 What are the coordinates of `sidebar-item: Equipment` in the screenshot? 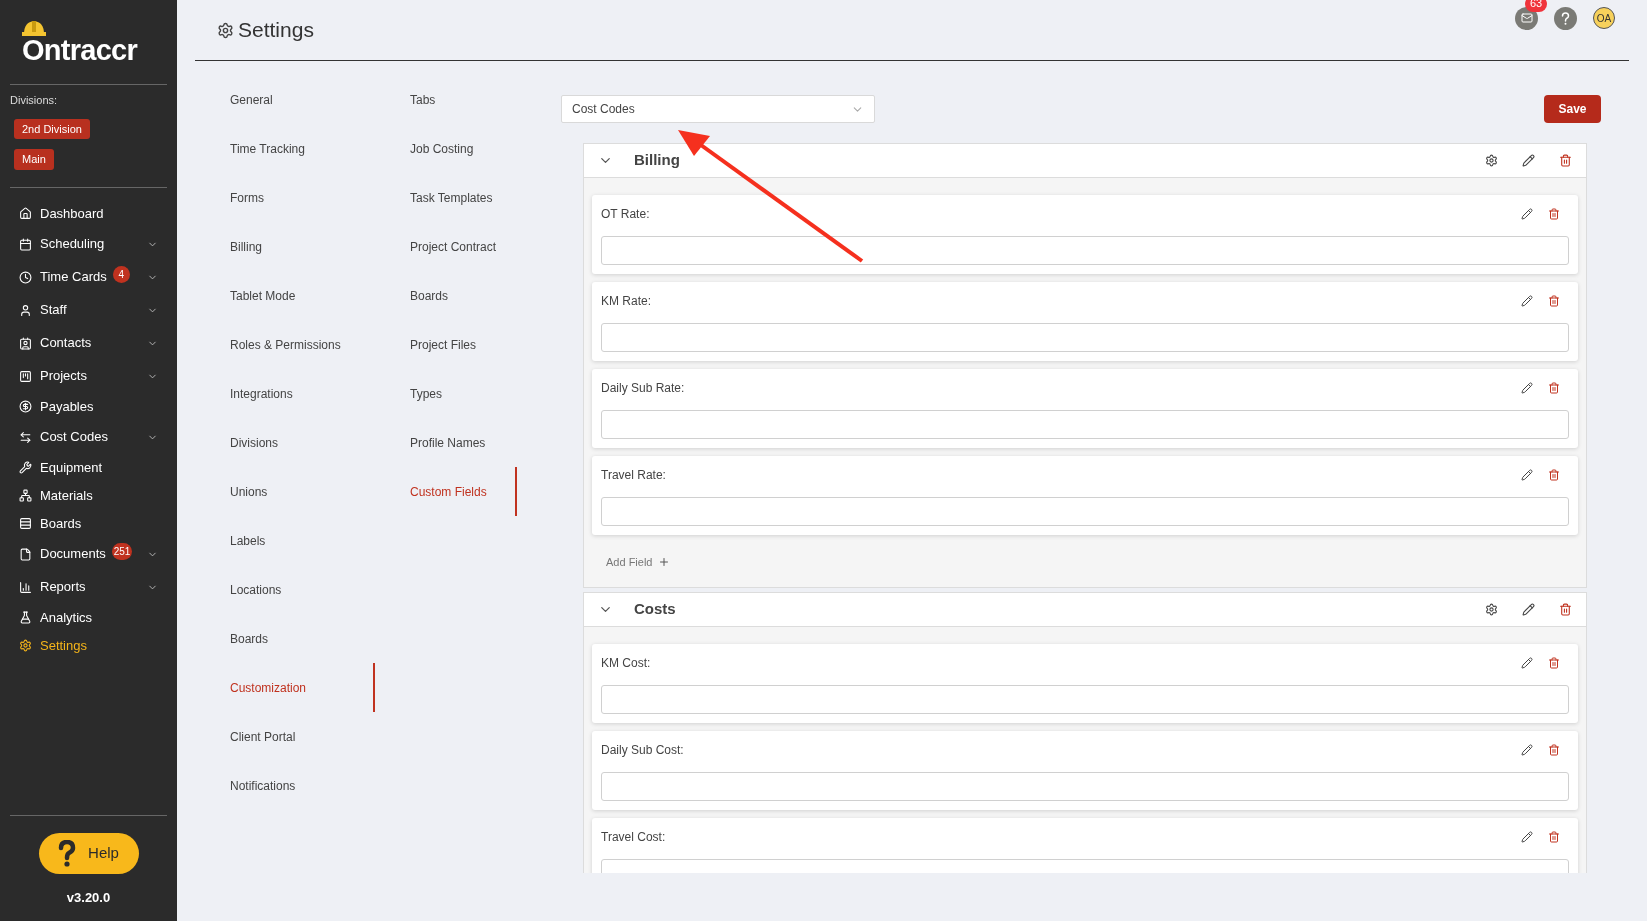 It's located at (88, 467).